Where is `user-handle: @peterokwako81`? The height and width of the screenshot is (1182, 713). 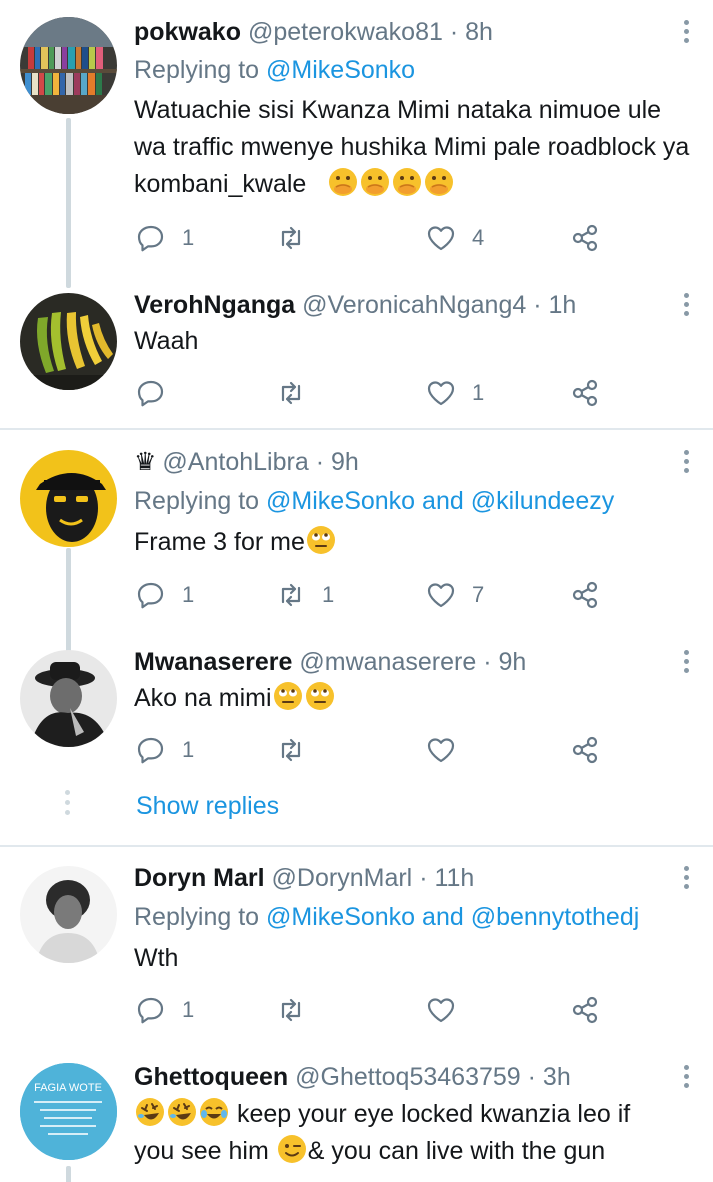
user-handle: @peterokwako81 is located at coordinates (345, 32).